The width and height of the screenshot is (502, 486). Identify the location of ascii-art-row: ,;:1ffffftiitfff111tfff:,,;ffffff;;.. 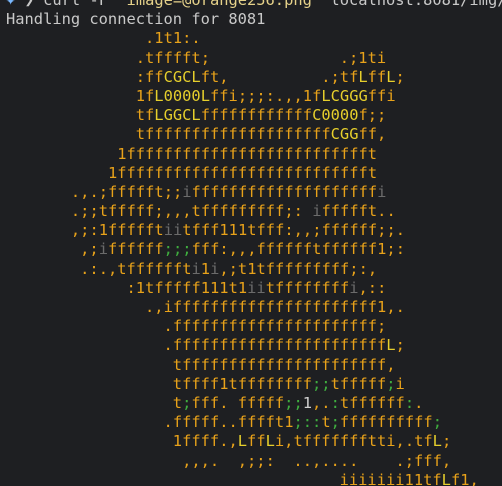
(237, 230).